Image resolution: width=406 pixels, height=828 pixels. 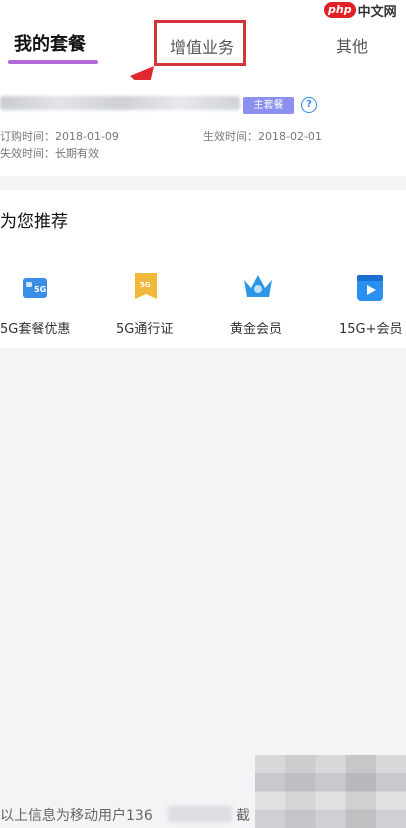 I want to click on tab-bar: 我的套餐 增值业务 其他 php 中文网, so click(x=203, y=40).